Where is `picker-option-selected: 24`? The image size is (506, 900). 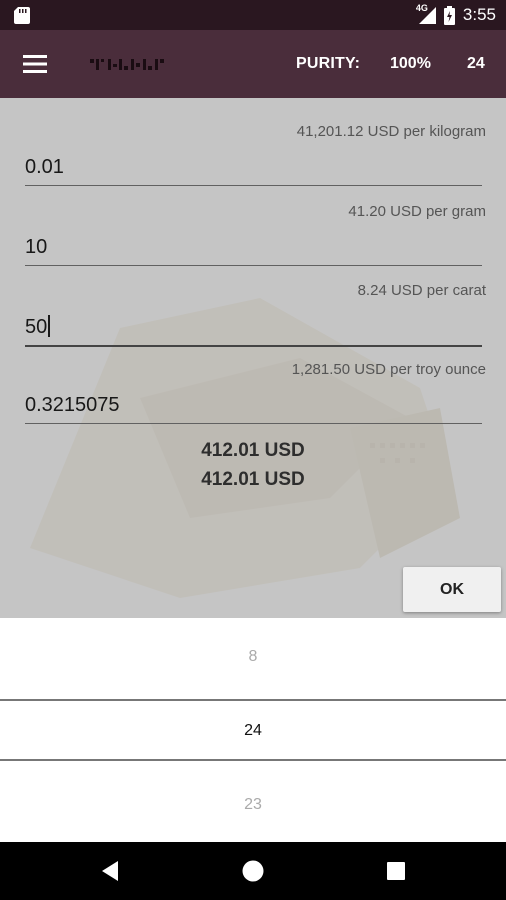
picker-option-selected: 24 is located at coordinates (253, 731).